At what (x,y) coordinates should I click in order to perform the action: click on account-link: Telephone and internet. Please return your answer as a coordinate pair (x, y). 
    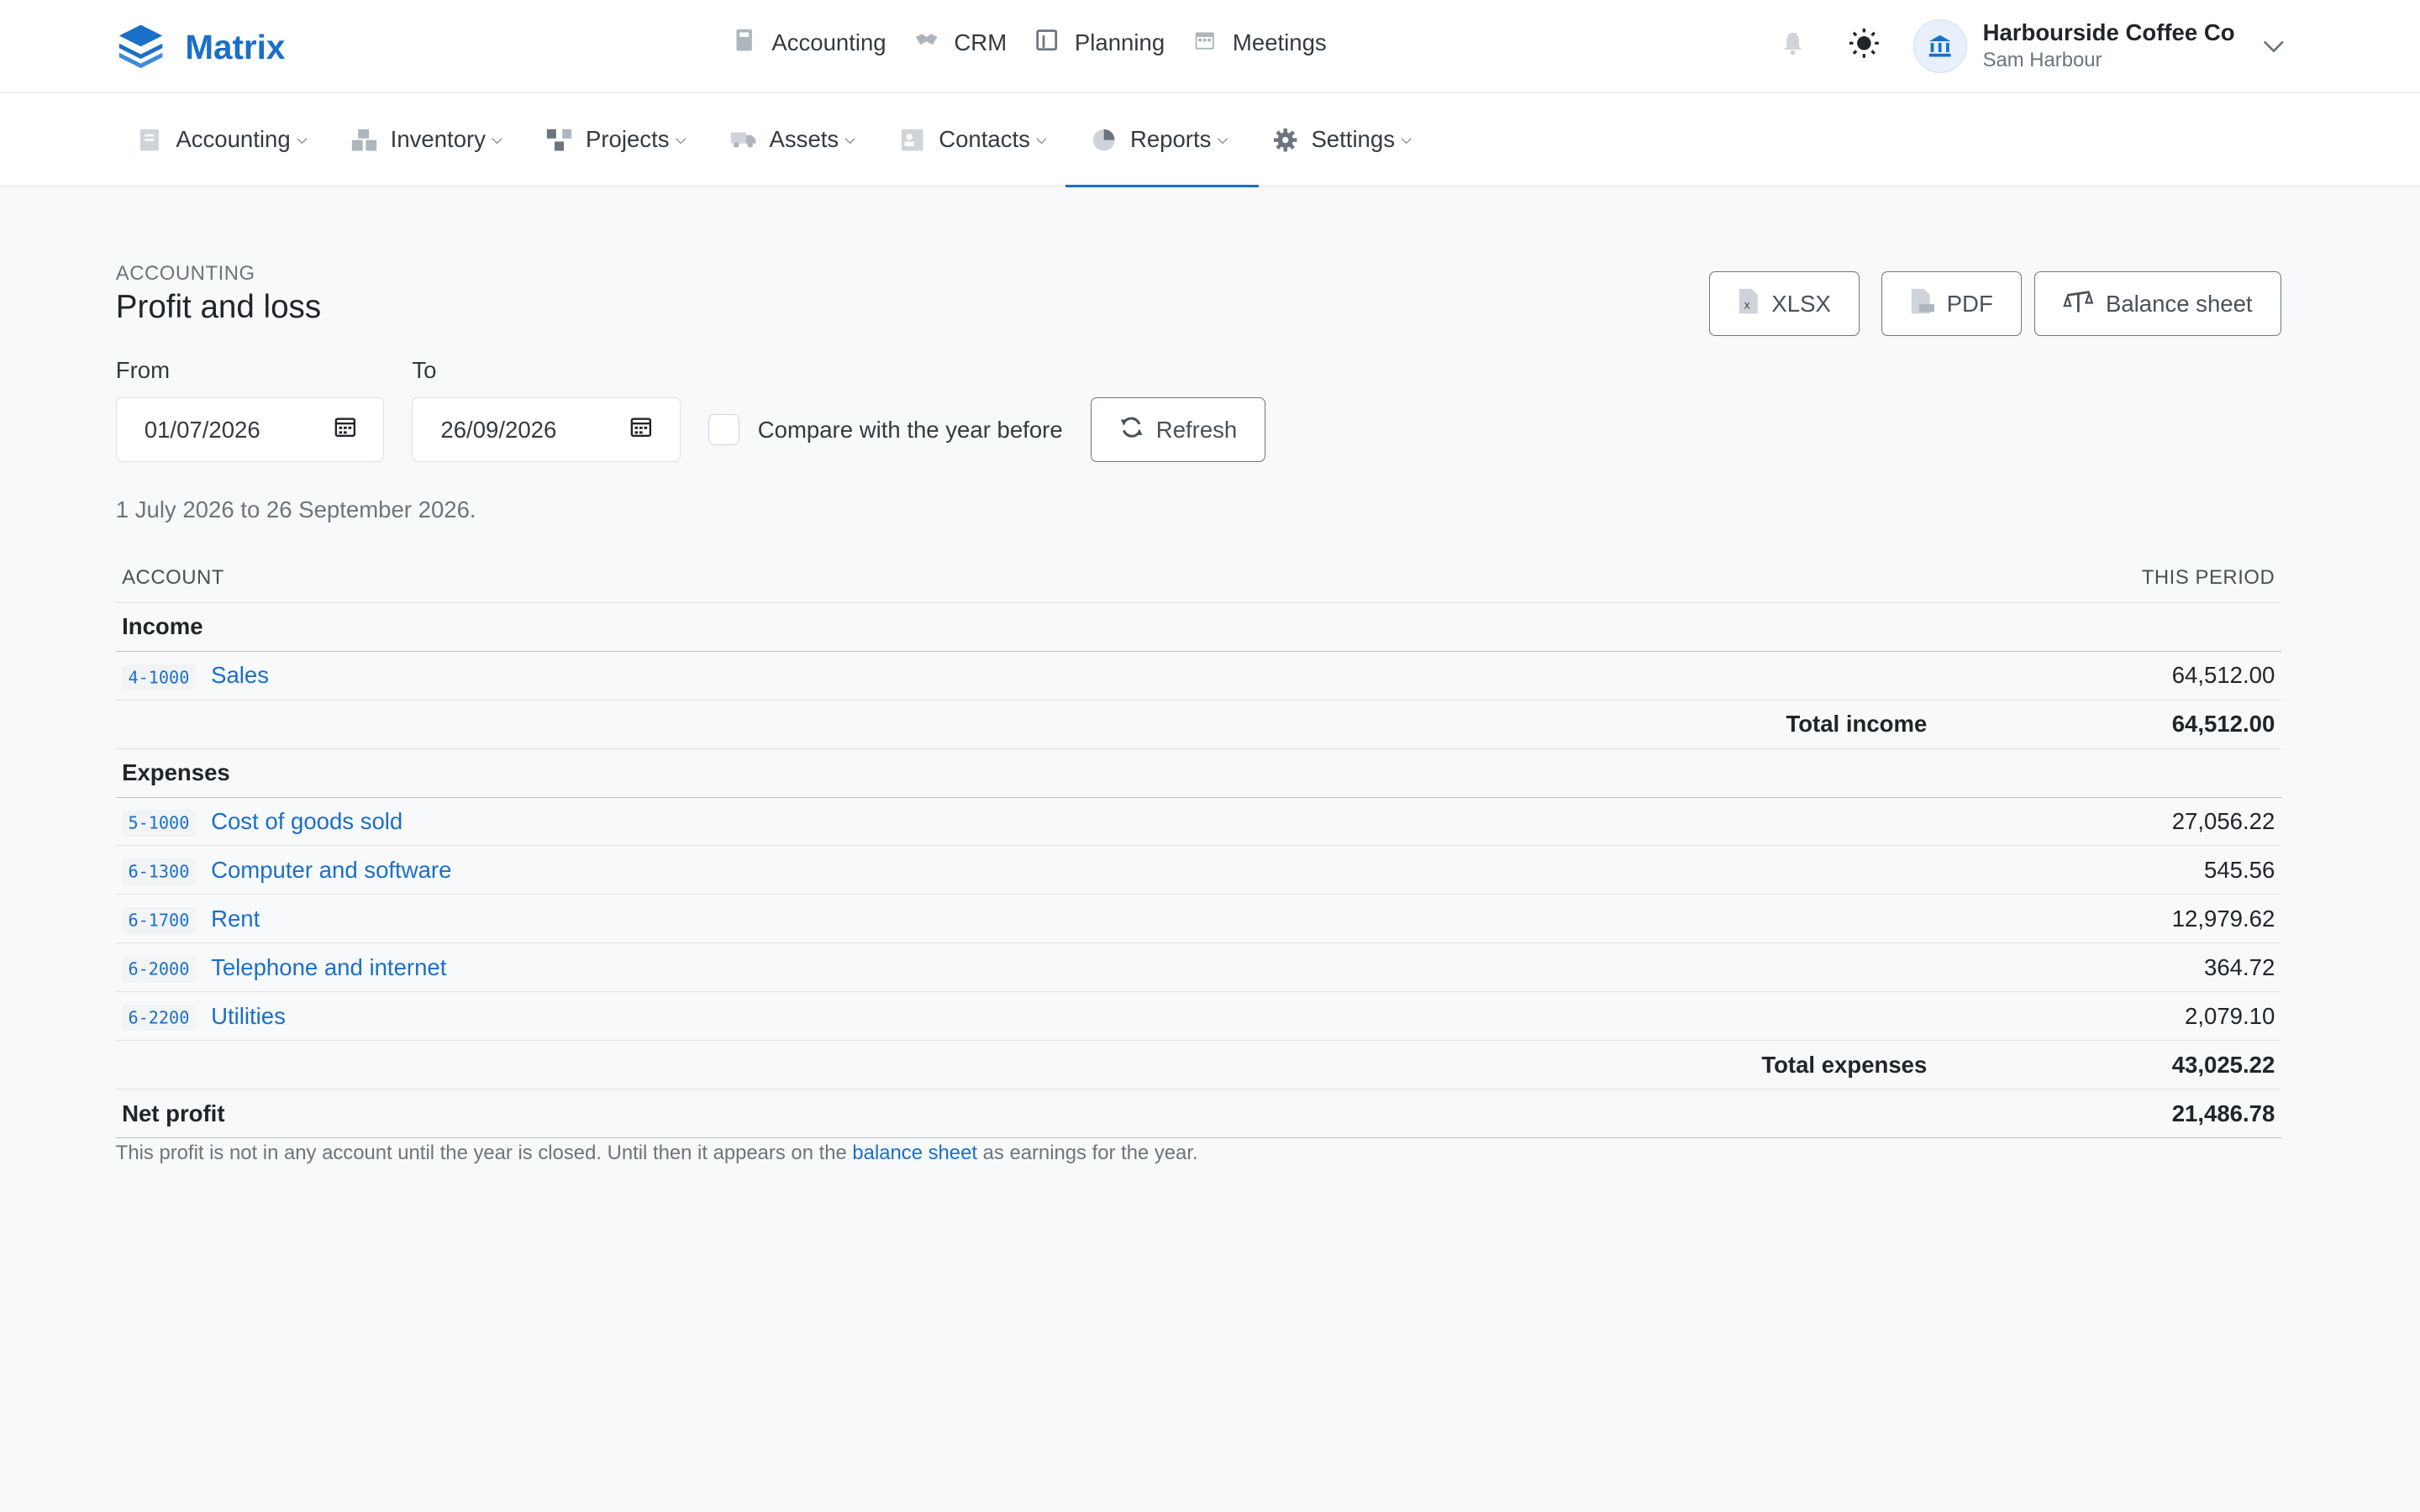
    Looking at the image, I should click on (329, 967).